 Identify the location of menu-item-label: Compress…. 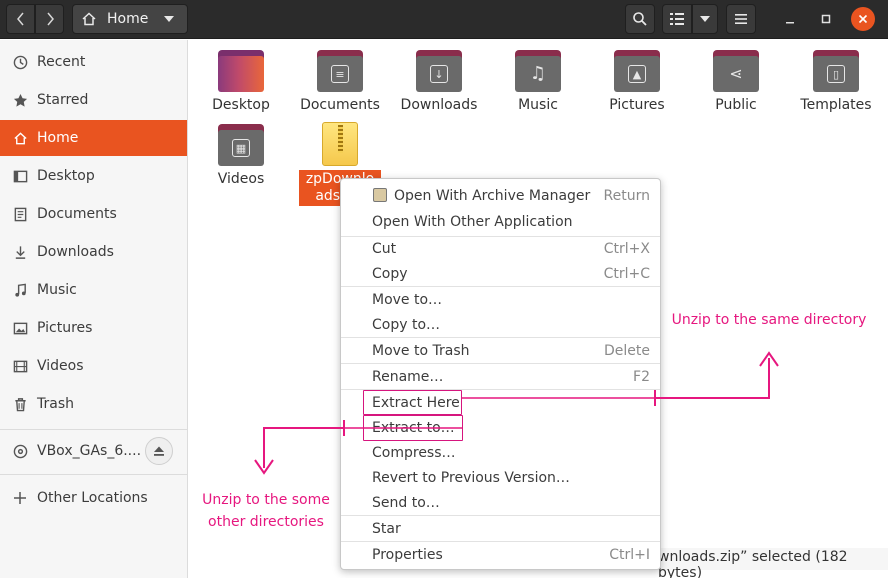
(414, 452).